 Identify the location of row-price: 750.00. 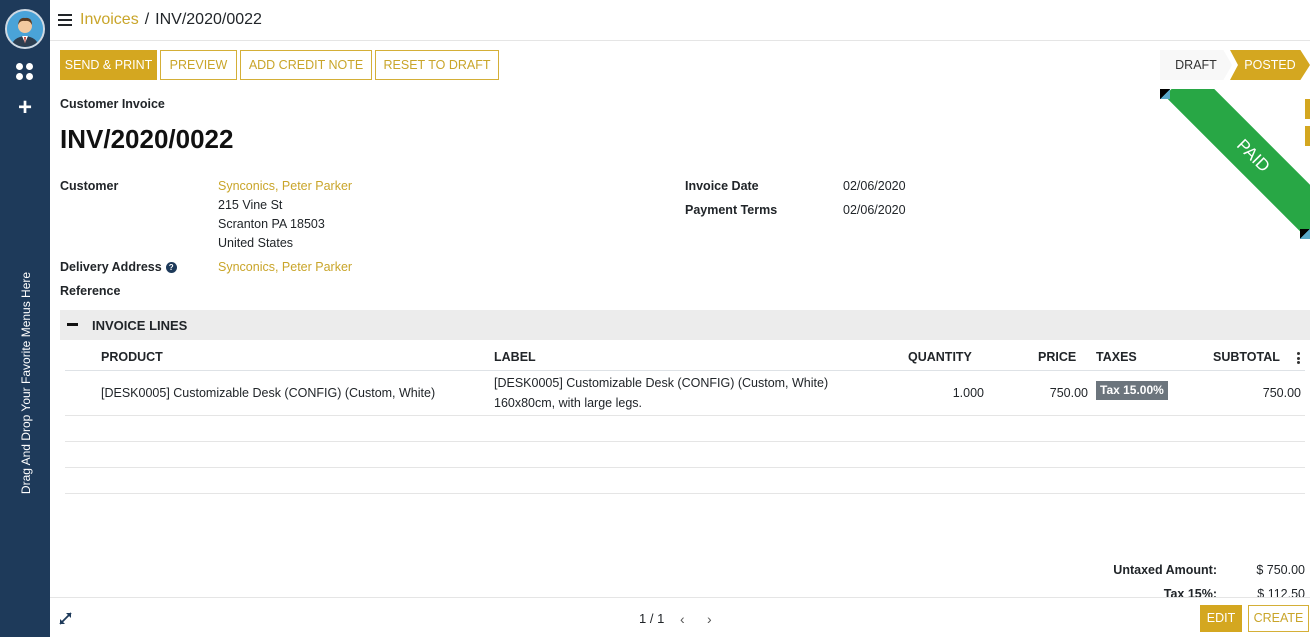
(1068, 393).